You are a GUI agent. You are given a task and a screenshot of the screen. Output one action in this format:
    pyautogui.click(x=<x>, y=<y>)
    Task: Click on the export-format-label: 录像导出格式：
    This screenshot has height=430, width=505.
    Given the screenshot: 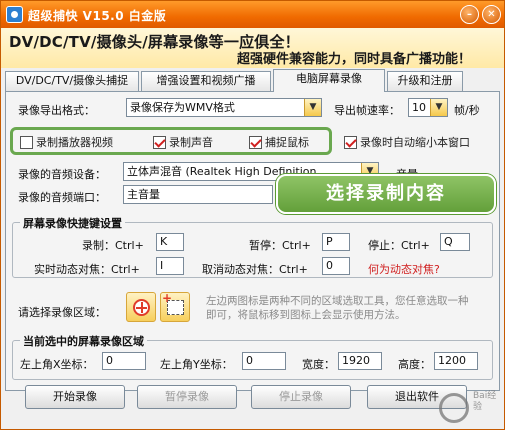 What is the action you would take?
    pyautogui.click(x=56, y=110)
    